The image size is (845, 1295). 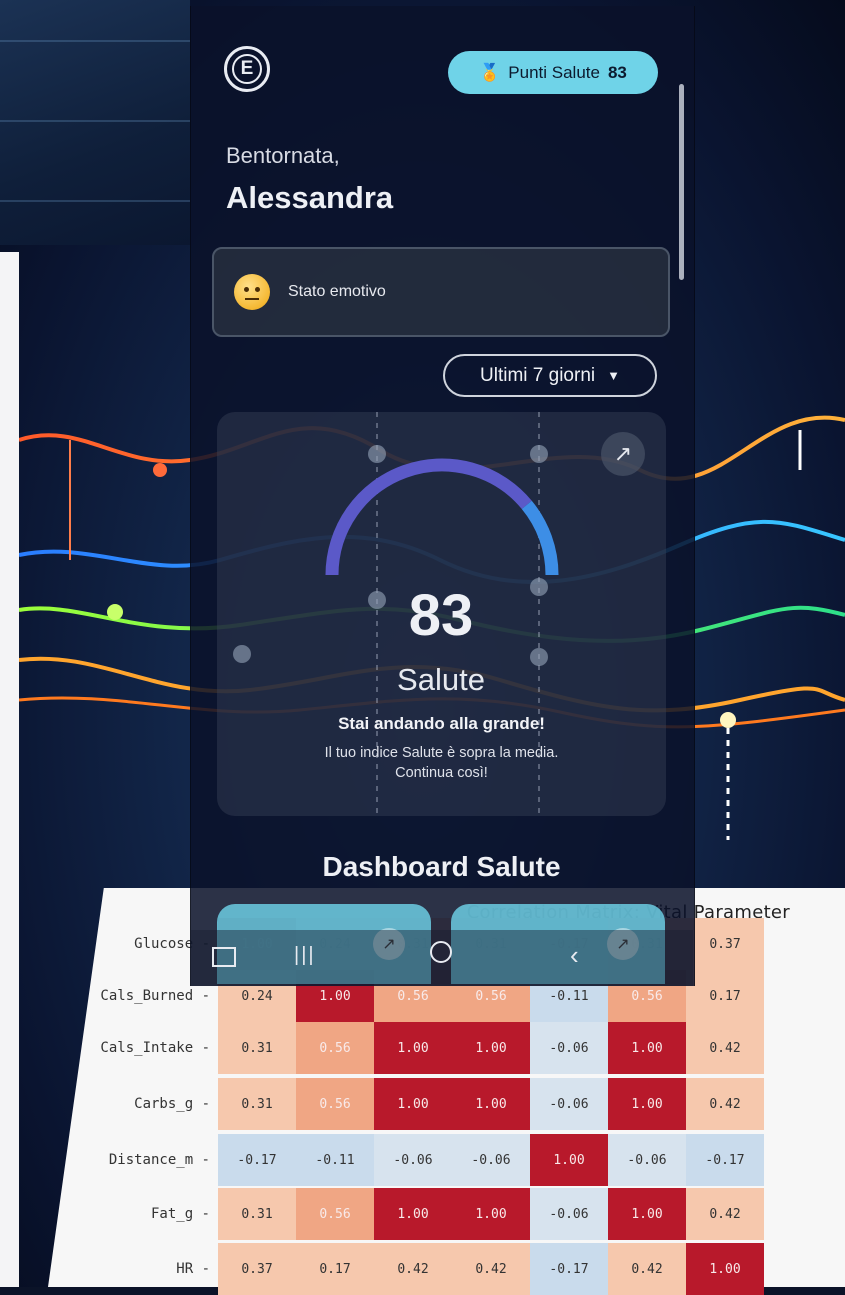 I want to click on recent-apps-icon: |||, so click(x=305, y=955).